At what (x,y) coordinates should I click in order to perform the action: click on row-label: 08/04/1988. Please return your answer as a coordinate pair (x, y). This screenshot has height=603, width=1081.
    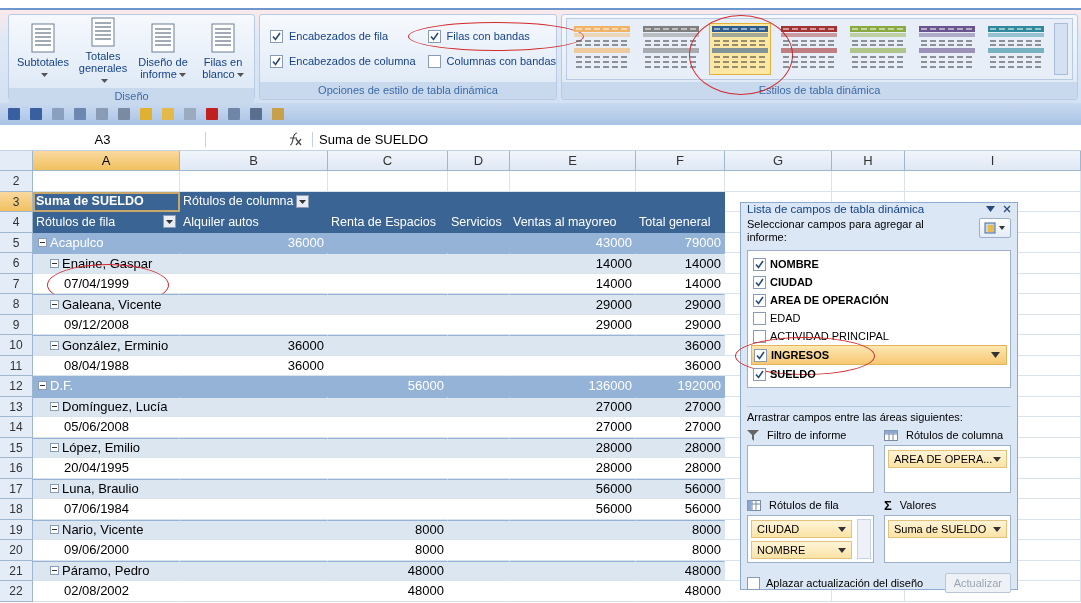
    Looking at the image, I should click on (97, 365).